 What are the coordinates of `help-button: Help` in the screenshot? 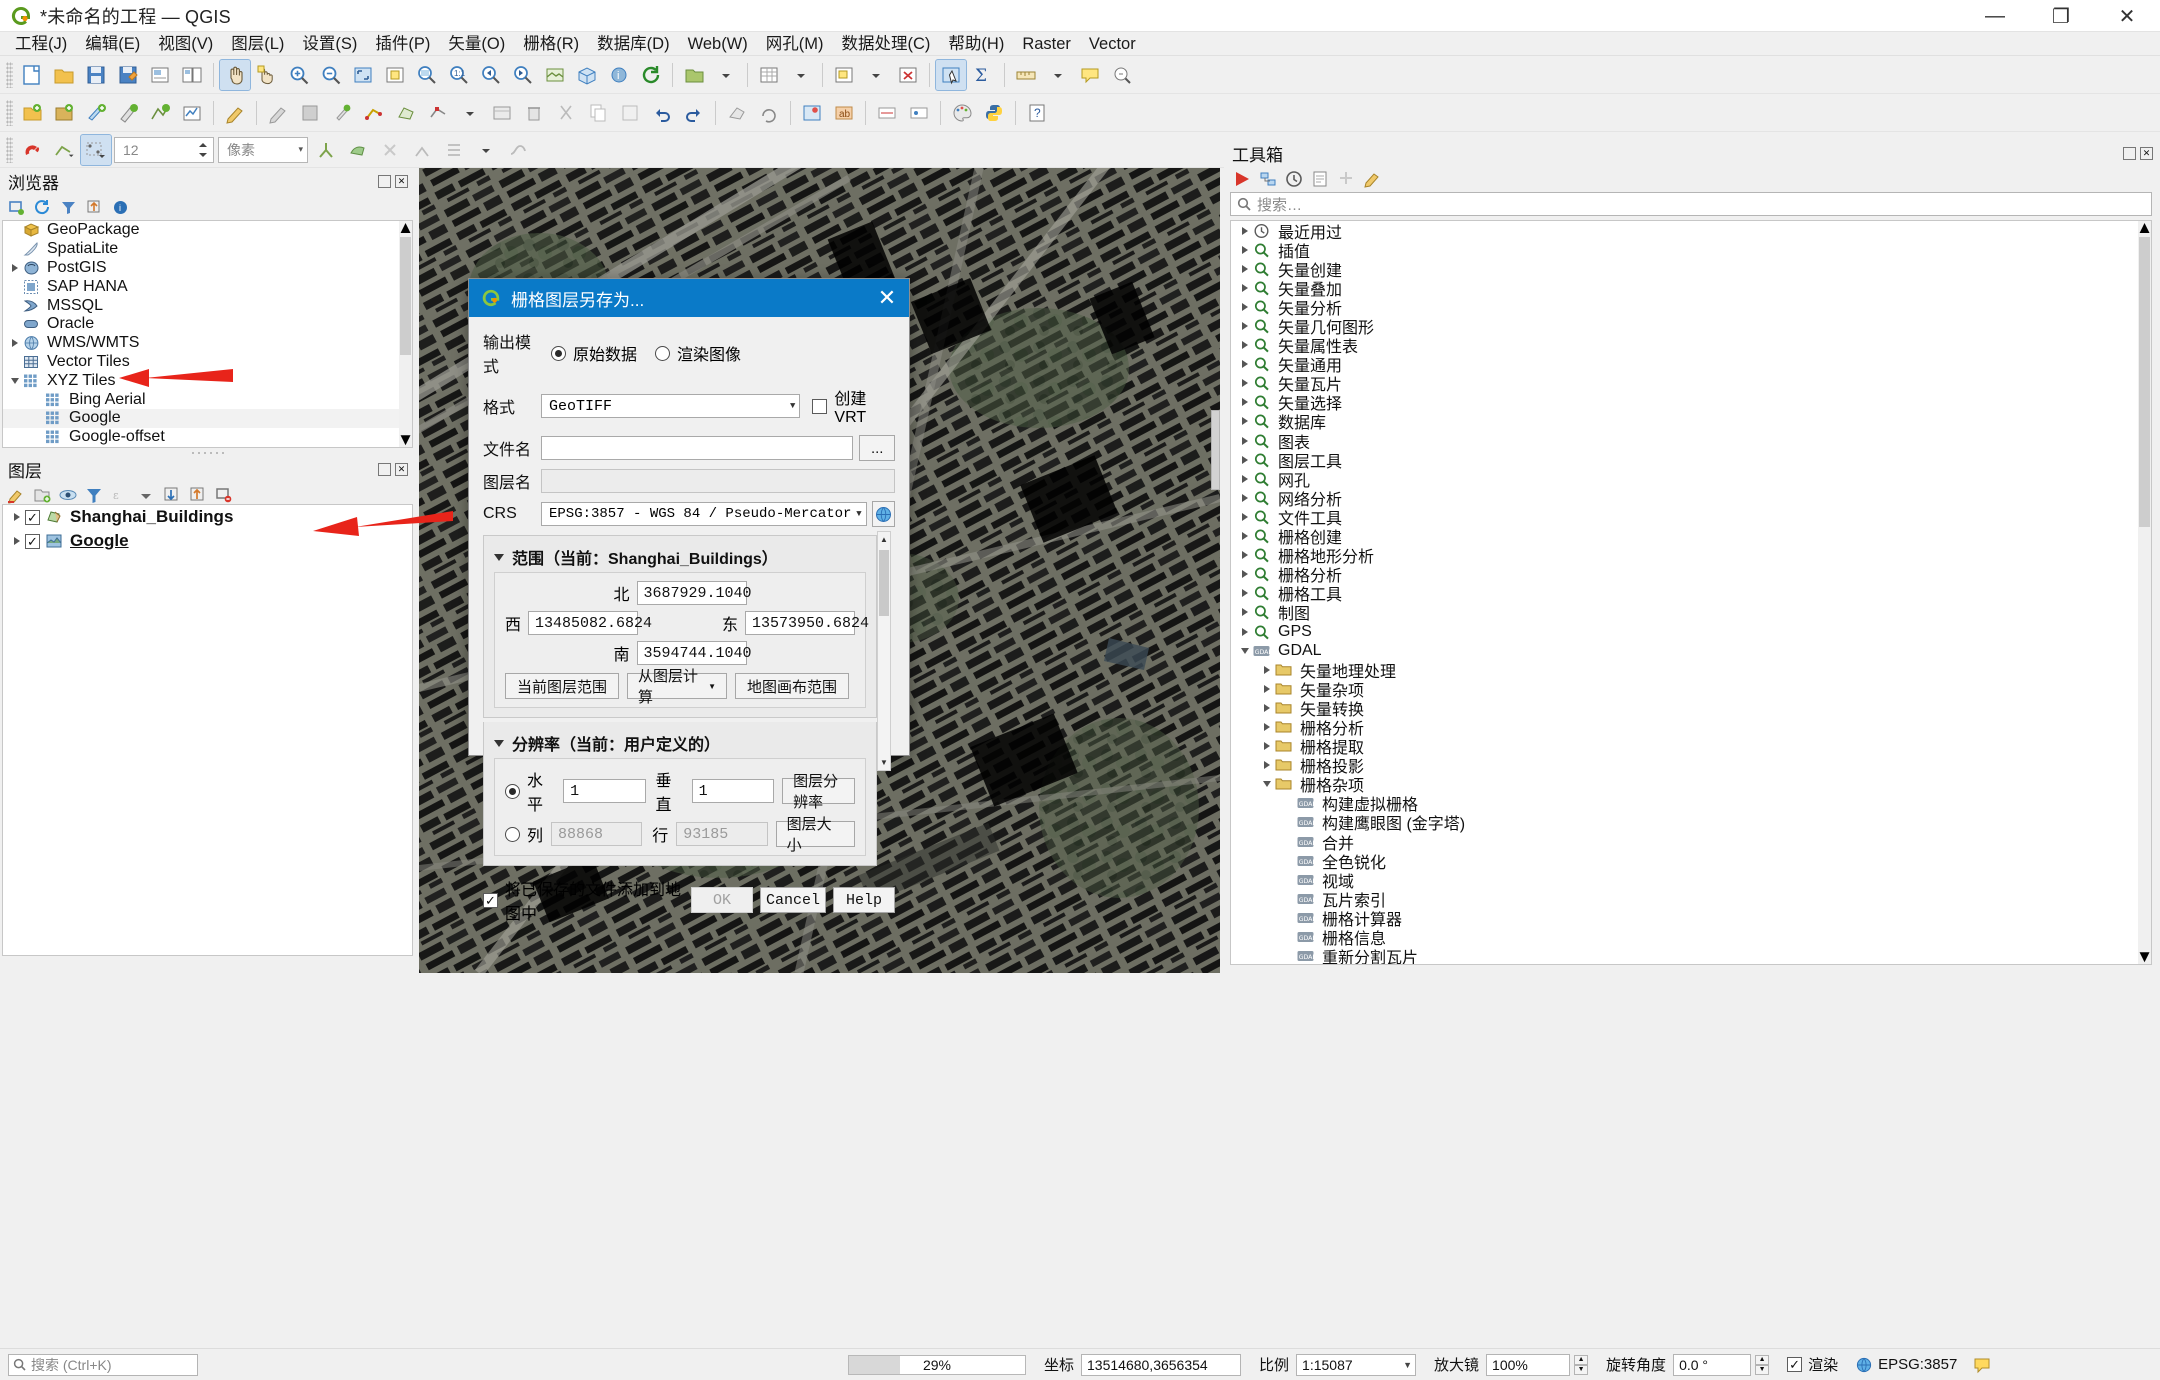 It's located at (864, 900).